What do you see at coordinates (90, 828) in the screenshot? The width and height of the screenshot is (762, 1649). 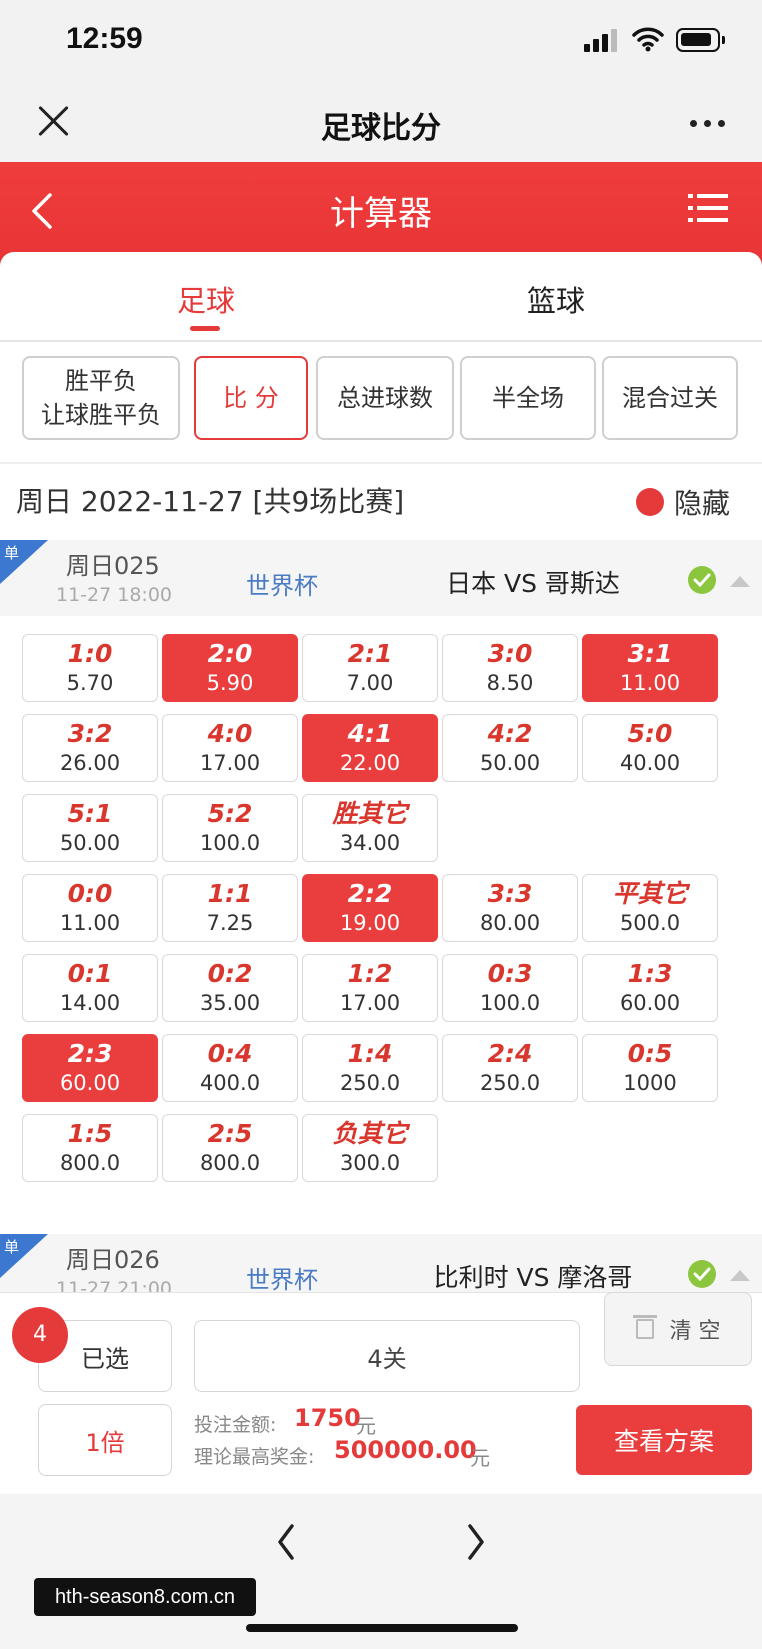 I see `score-option-cell: 5:1 50.00` at bounding box center [90, 828].